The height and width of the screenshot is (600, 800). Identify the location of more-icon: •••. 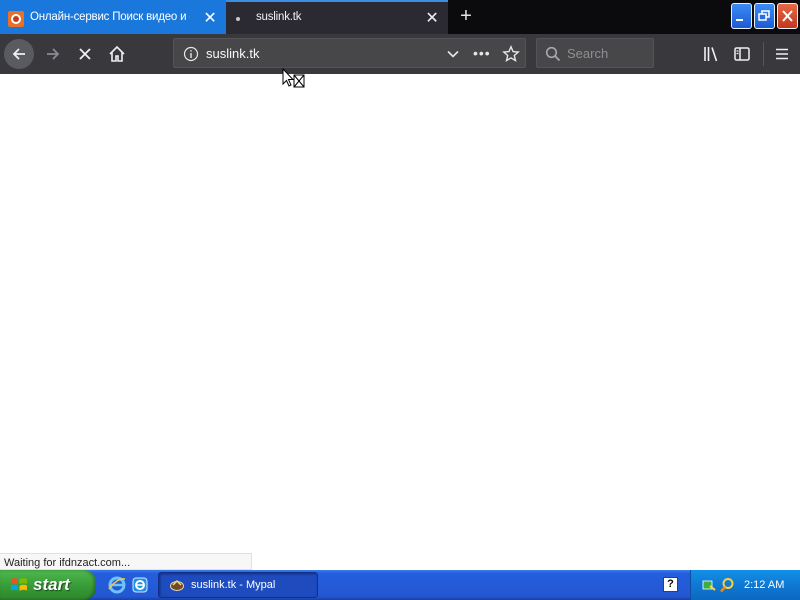
(482, 53).